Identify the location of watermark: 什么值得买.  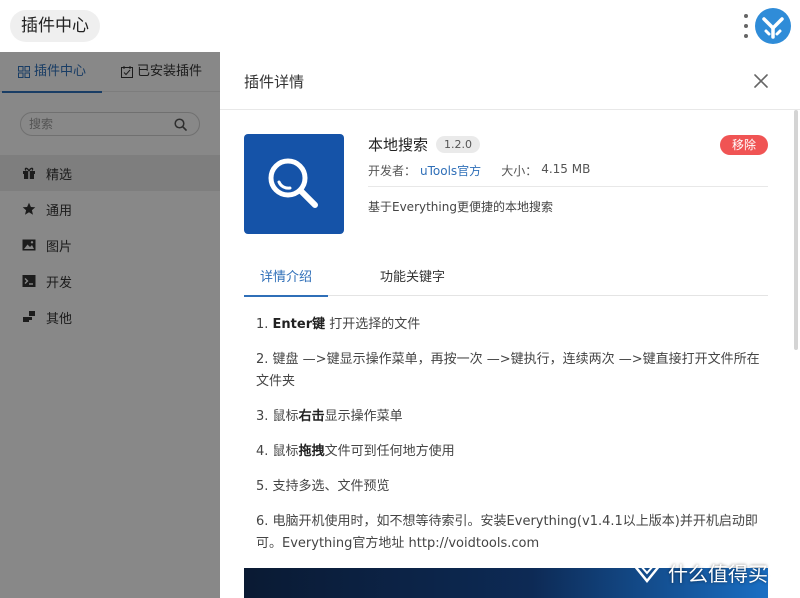
(700, 572).